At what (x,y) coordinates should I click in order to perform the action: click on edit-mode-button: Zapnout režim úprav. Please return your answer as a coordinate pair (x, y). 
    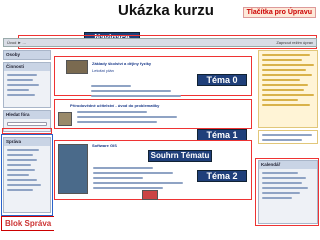
    Looking at the image, I should click on (294, 42).